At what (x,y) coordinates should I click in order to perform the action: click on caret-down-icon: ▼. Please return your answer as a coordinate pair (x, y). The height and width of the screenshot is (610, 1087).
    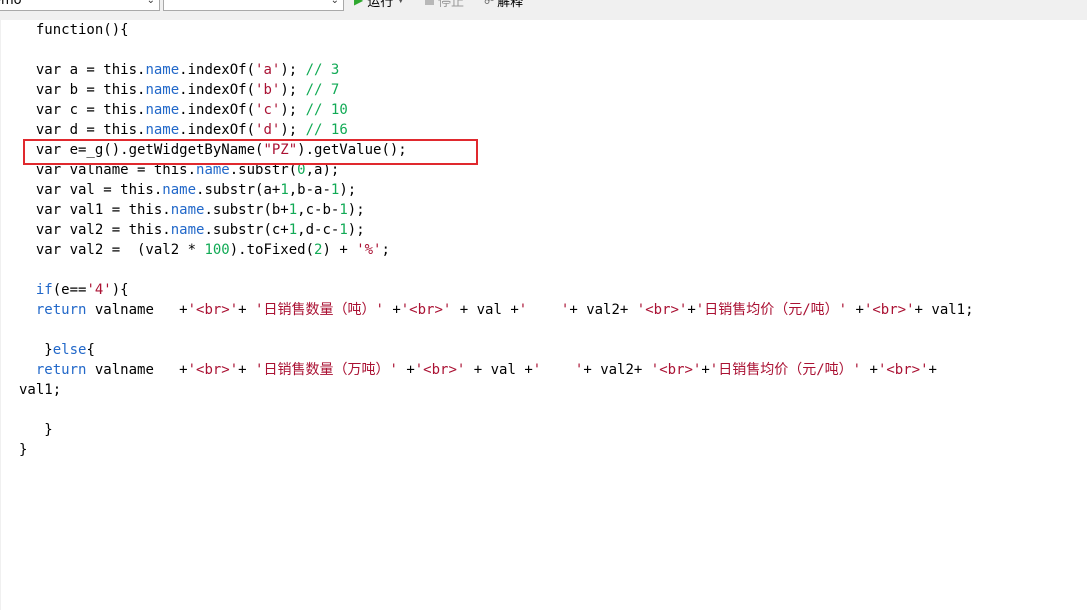
    Looking at the image, I should click on (400, 2).